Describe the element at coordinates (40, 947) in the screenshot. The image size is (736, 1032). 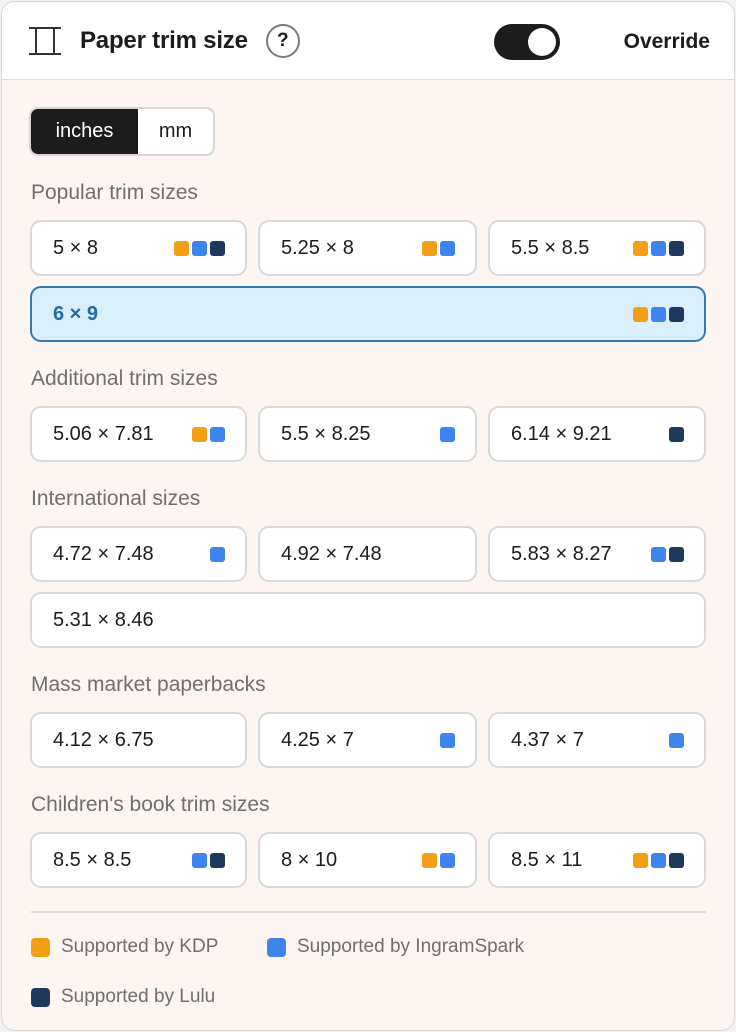
I see `kdp-swatch` at that location.